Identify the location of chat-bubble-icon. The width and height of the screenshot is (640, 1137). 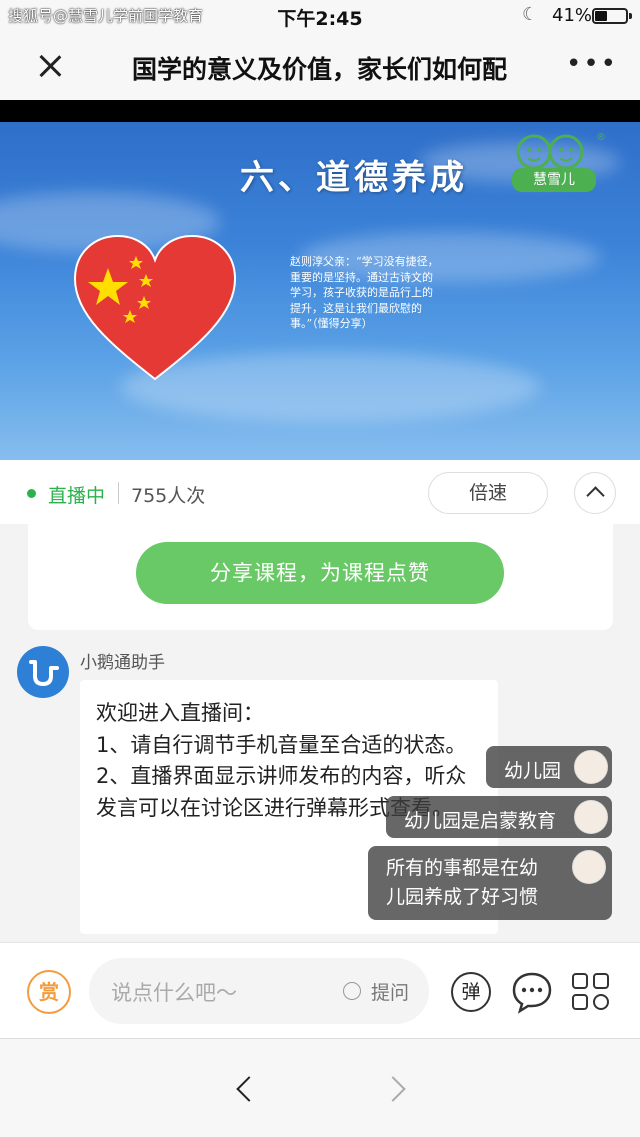
(532, 992).